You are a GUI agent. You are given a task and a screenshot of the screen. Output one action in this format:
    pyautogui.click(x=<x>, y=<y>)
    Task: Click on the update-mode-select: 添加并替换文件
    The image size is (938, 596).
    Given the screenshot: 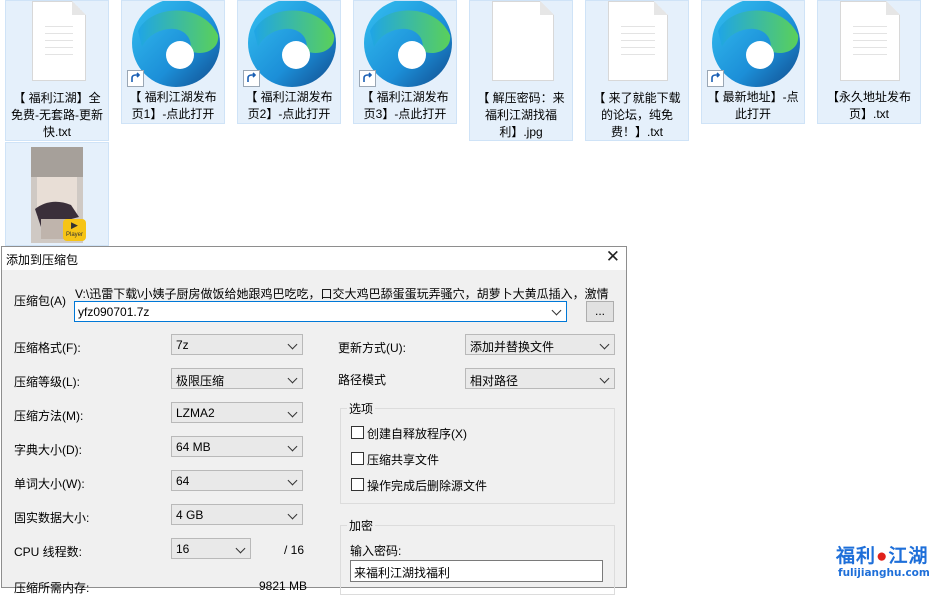 What is the action you would take?
    pyautogui.click(x=540, y=344)
    